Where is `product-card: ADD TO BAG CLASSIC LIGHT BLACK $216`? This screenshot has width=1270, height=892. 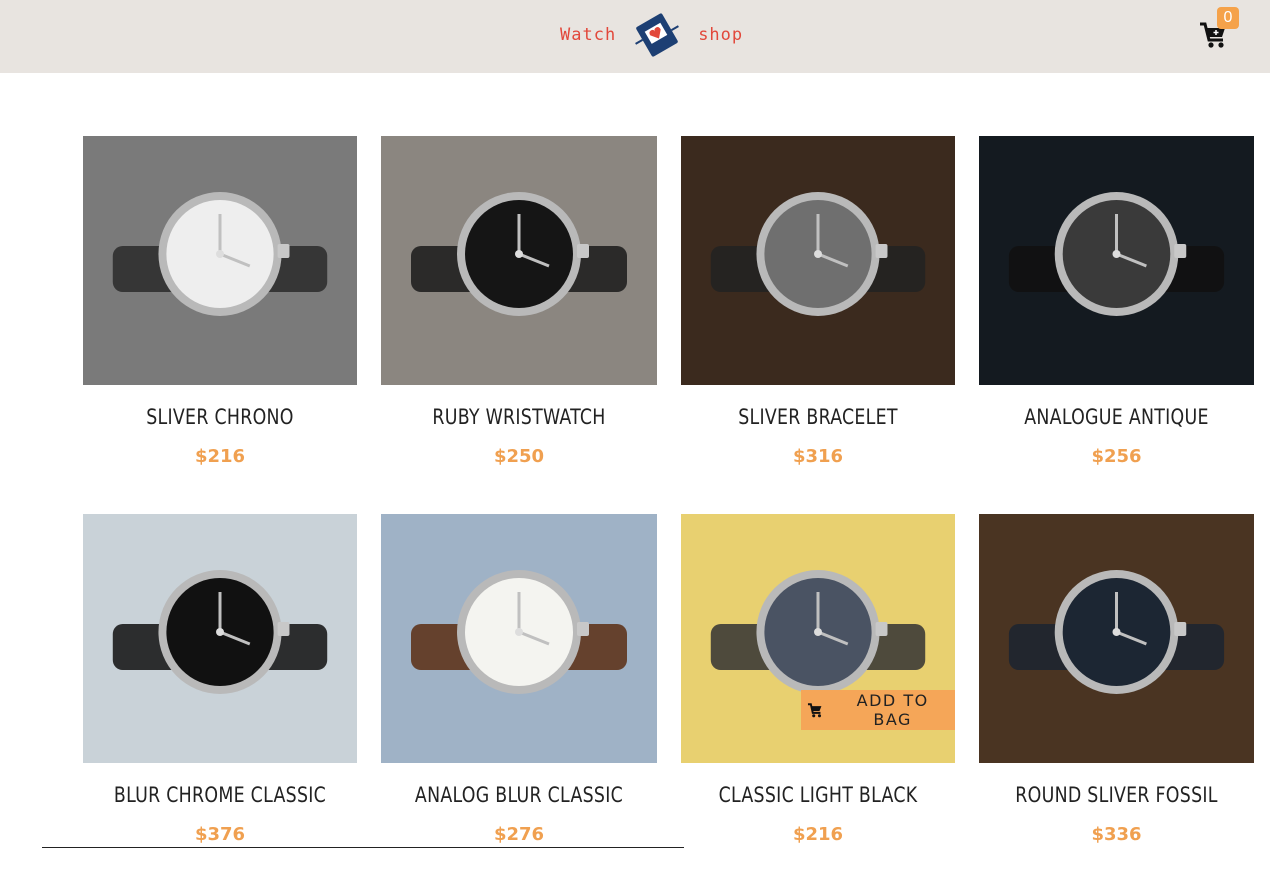 product-card: ADD TO BAG CLASSIC LIGHT BLACK $216 is located at coordinates (818, 703).